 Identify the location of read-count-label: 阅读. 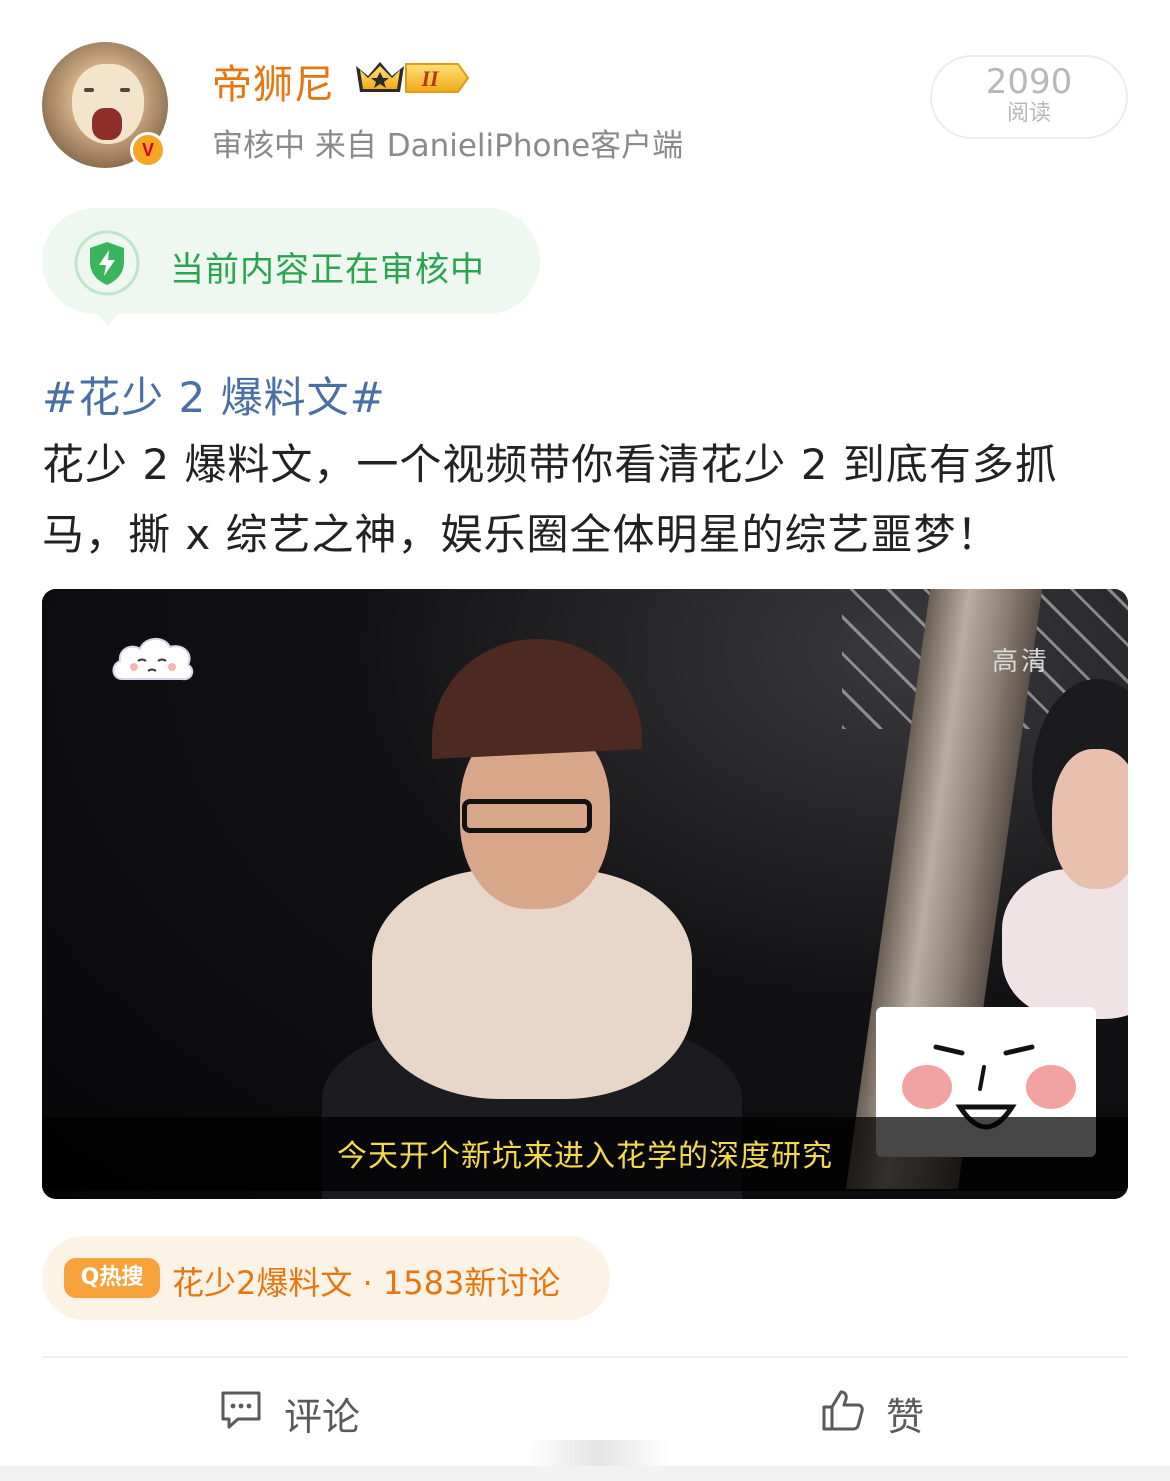
(1028, 113).